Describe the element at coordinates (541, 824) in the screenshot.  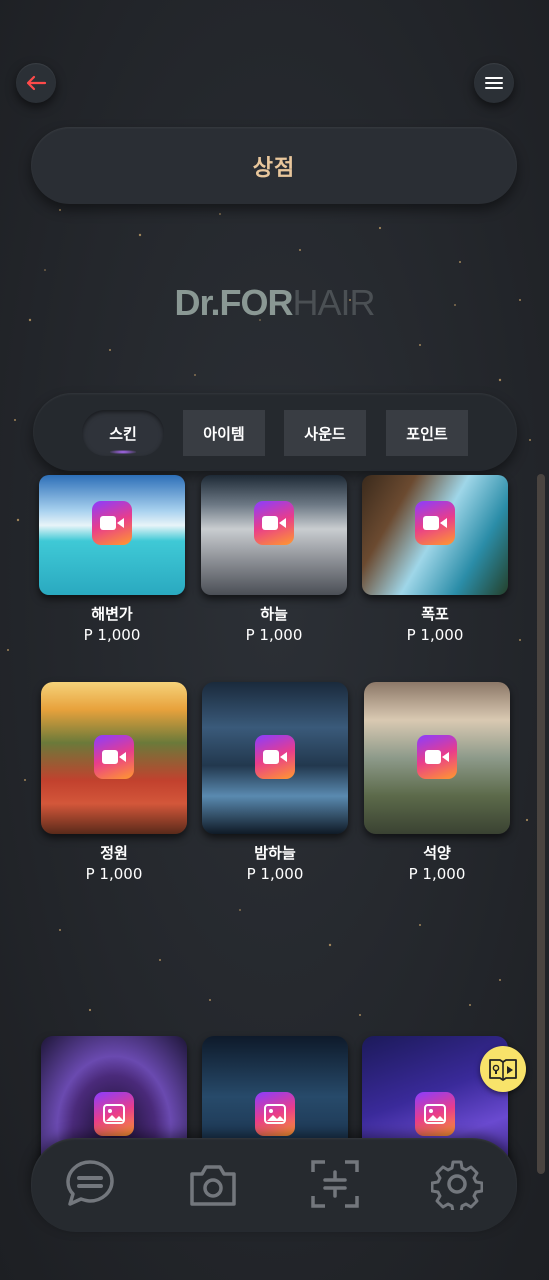
I see `scrollbar` at that location.